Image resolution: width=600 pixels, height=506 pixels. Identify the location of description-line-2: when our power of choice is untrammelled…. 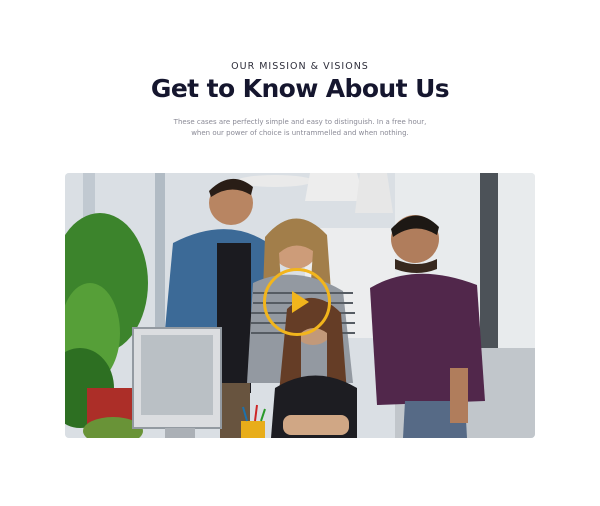
(300, 133).